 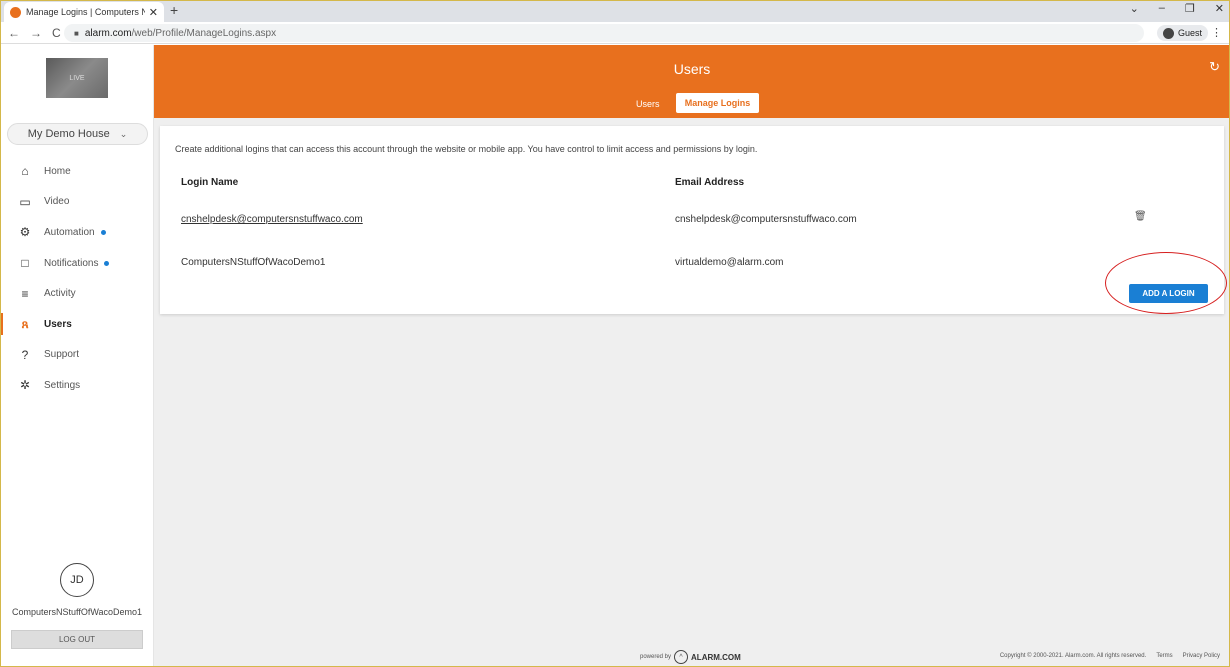 What do you see at coordinates (77, 202) in the screenshot?
I see `sidebar-item-video: ▭ Video` at bounding box center [77, 202].